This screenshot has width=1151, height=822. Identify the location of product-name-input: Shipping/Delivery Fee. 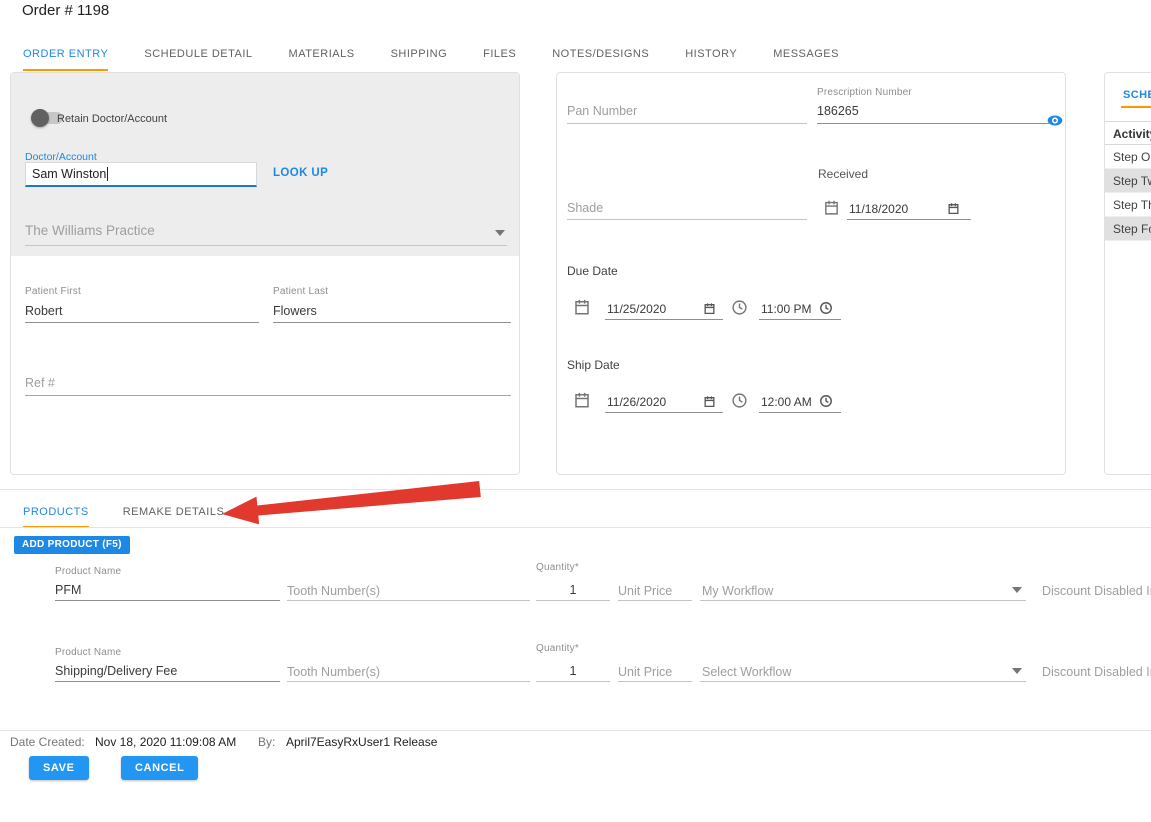
(116, 671).